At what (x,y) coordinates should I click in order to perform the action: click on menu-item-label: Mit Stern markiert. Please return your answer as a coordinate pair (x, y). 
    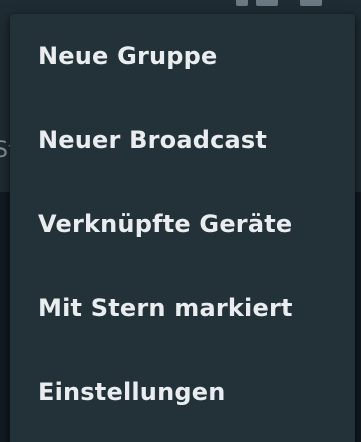
    Looking at the image, I should click on (165, 308).